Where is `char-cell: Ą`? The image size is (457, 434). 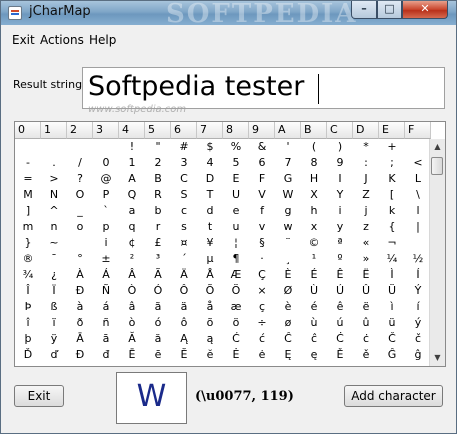
char-cell: Ą is located at coordinates (184, 339).